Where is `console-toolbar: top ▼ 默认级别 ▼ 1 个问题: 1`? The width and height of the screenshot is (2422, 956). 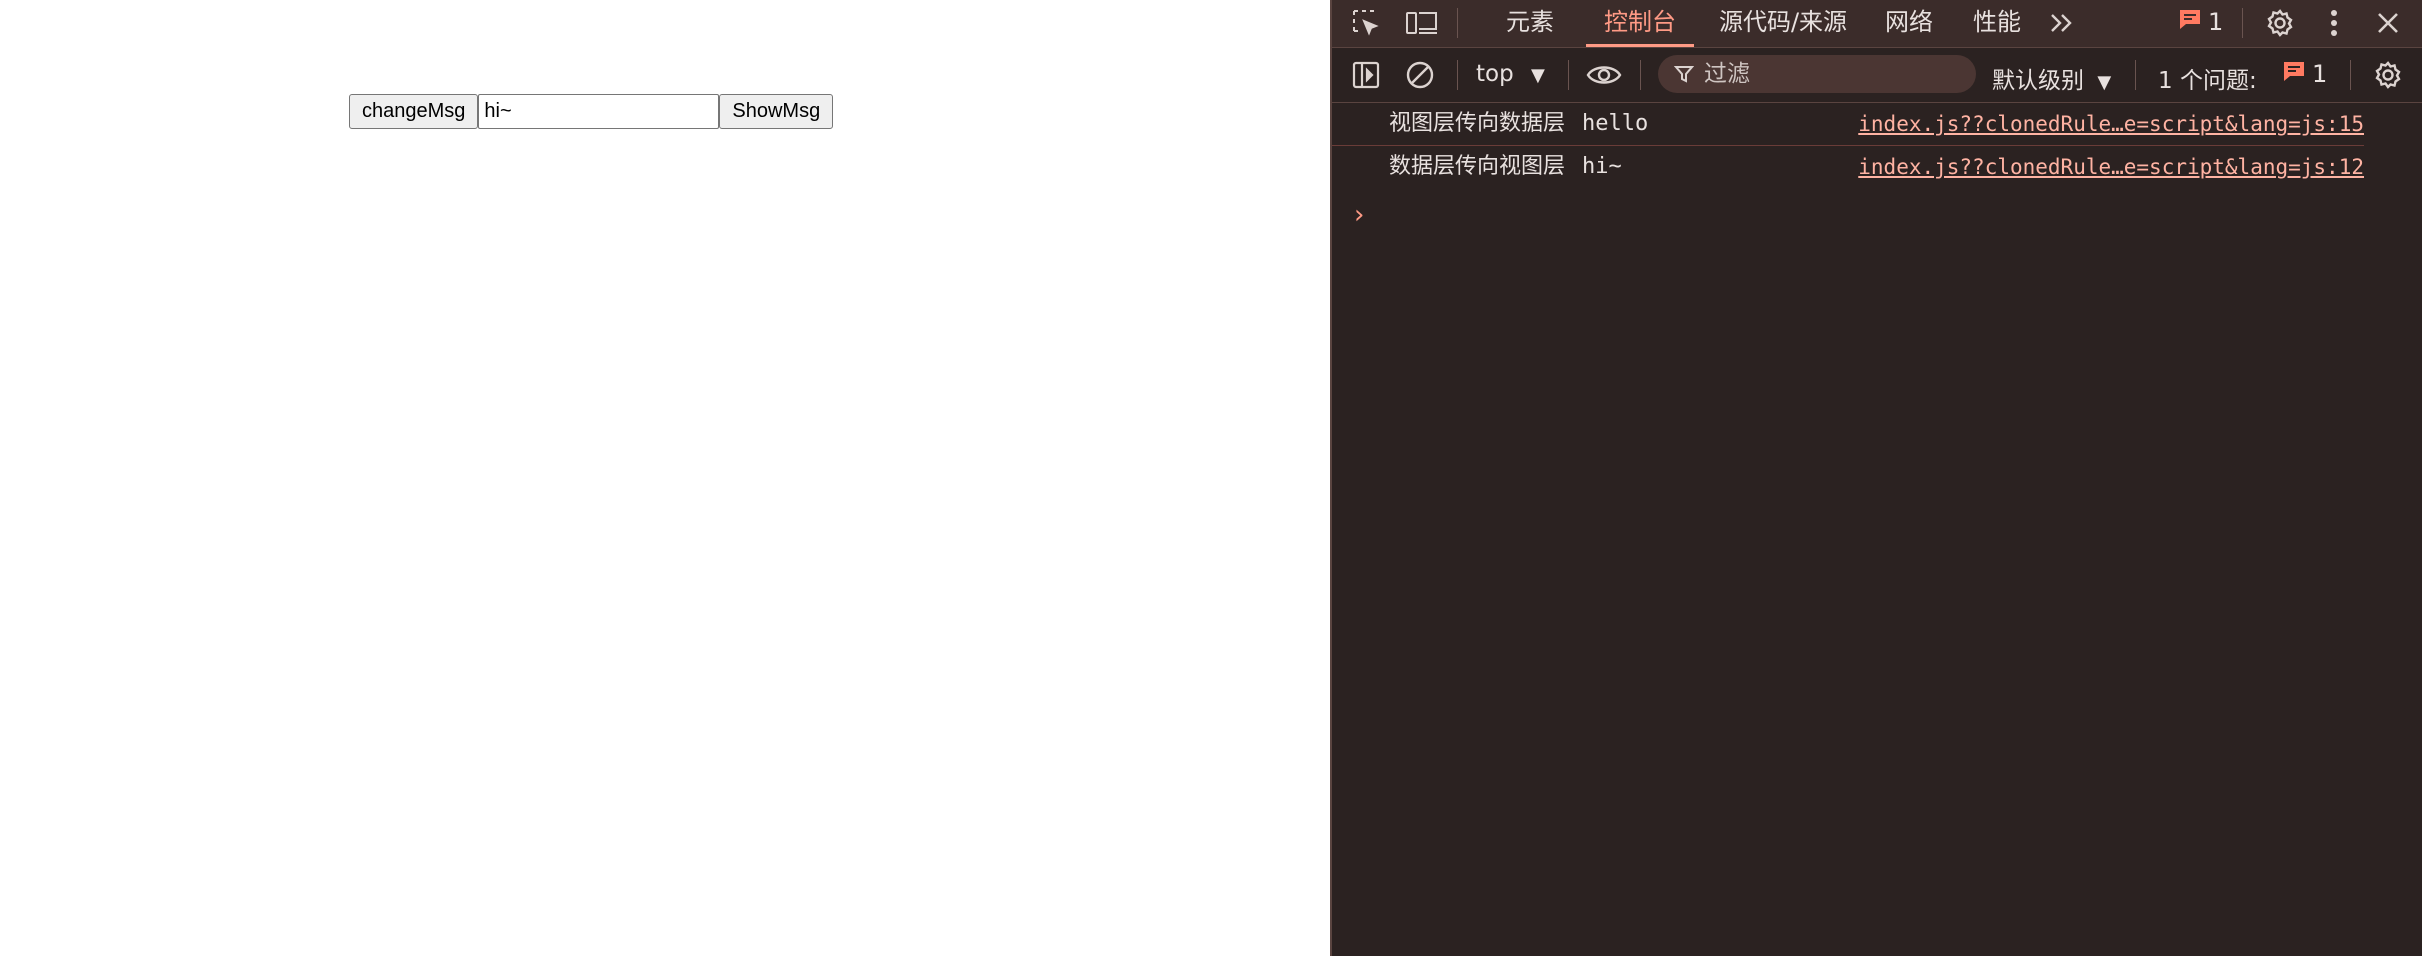 console-toolbar: top ▼ 默认级别 ▼ 1 个问题: 1 is located at coordinates (1877, 75).